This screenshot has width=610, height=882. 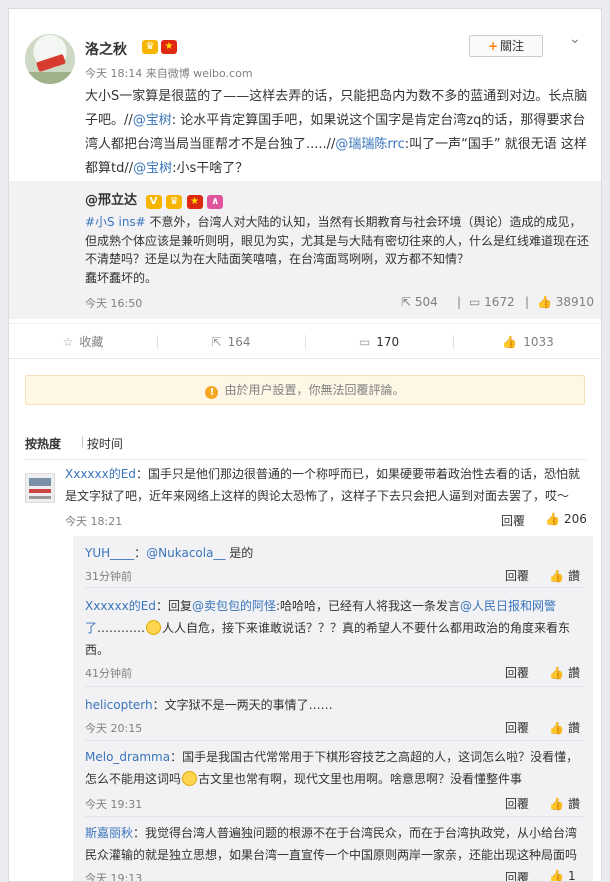 I want to click on repost-author: @邢立达 V ♛ ★ ∧, so click(x=154, y=199).